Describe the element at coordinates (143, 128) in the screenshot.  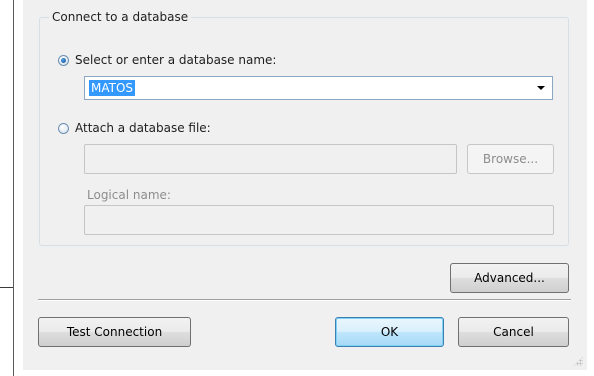
I see `attach-file-label: Attach a database file:` at that location.